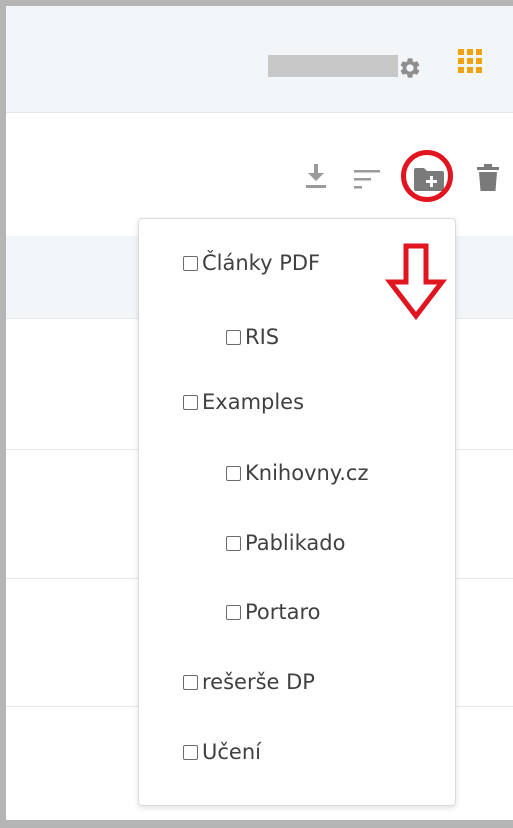 The width and height of the screenshot is (513, 828). I want to click on folder-item-ris: RIS, so click(252, 337).